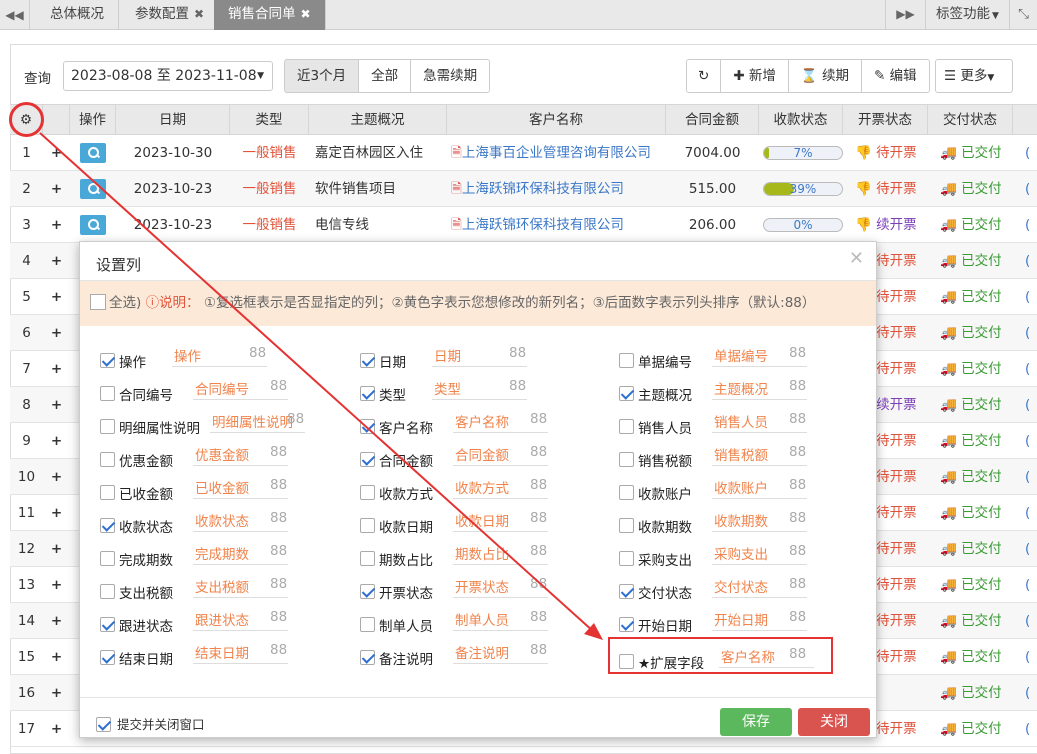 The image size is (1037, 754). Describe the element at coordinates (1023, 15) in the screenshot. I see `fullscreen-icon: ⤡` at that location.